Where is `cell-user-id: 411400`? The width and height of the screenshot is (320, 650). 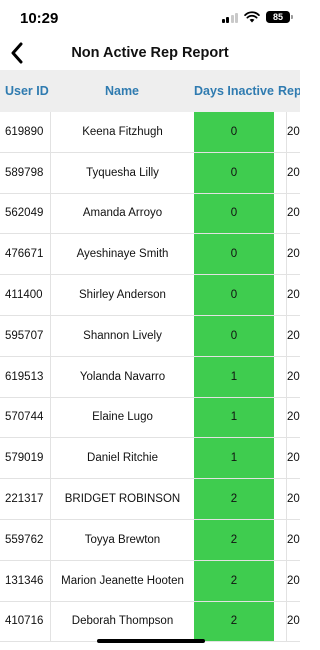
cell-user-id: 411400 is located at coordinates (24, 295).